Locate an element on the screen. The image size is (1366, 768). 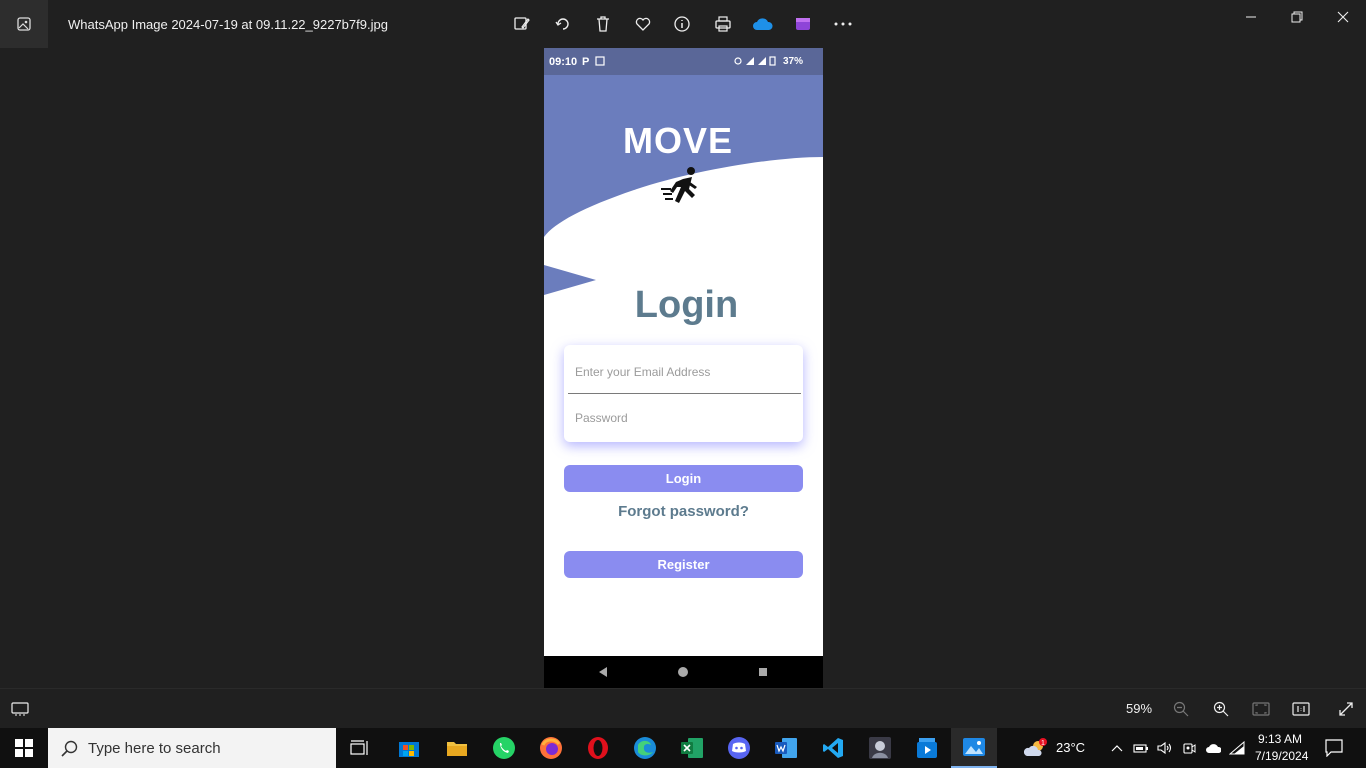
windows-icon is located at coordinates (24, 748).